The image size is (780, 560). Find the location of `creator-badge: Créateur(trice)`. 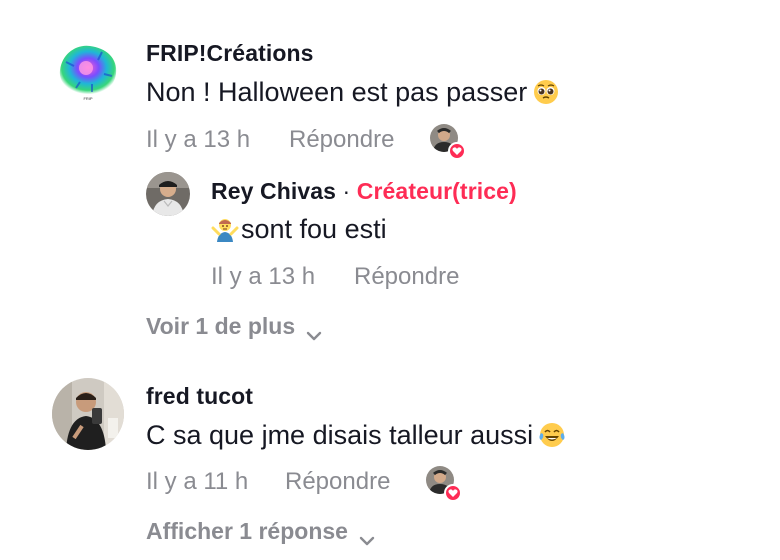

creator-badge: Créateur(trice) is located at coordinates (436, 191).